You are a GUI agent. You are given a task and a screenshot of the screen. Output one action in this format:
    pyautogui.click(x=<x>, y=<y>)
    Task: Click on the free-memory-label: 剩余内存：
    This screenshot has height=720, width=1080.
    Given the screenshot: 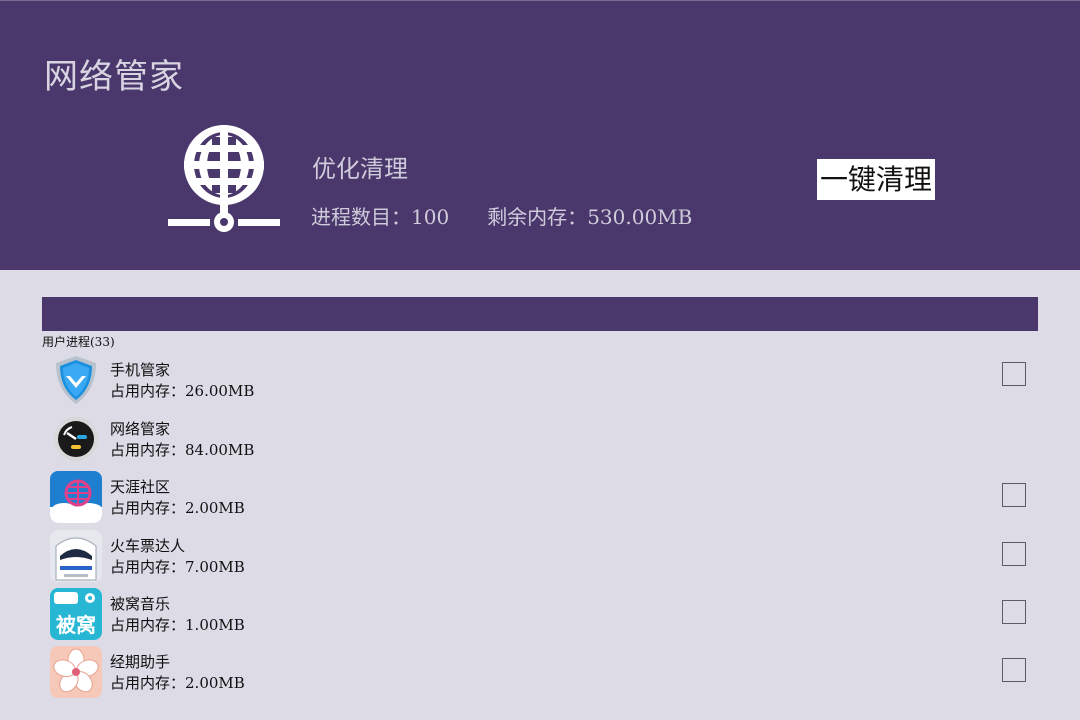 What is the action you would take?
    pyautogui.click(x=537, y=217)
    